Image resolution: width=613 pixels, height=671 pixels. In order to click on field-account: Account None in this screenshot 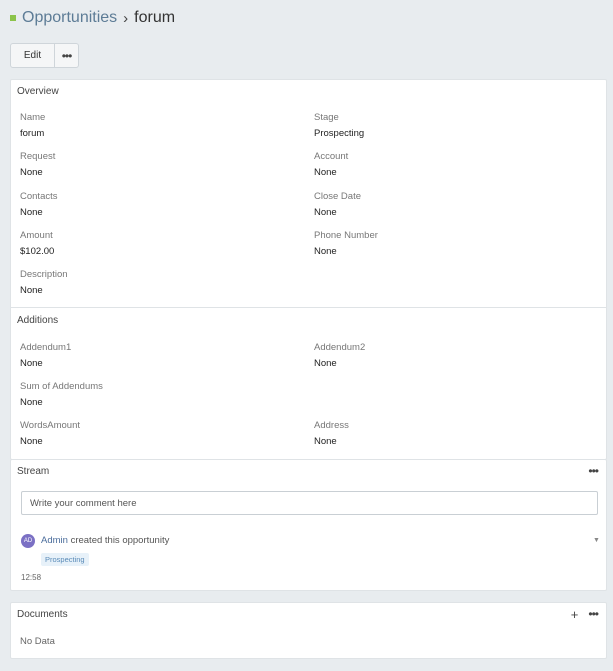, I will do `click(331, 165)`.